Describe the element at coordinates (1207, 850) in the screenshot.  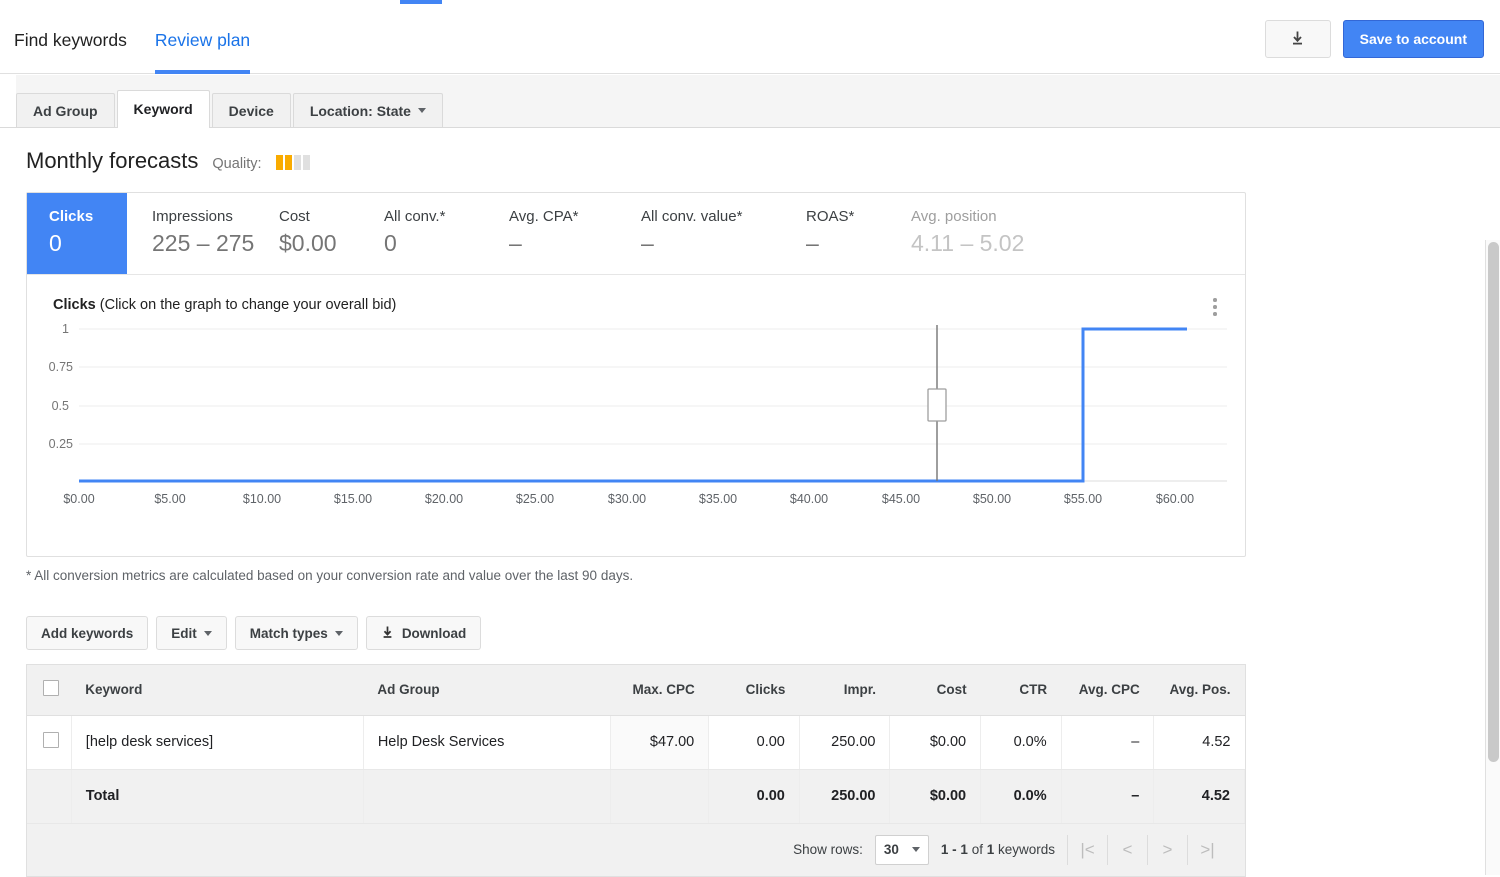
I see `last-page-button: >|` at that location.